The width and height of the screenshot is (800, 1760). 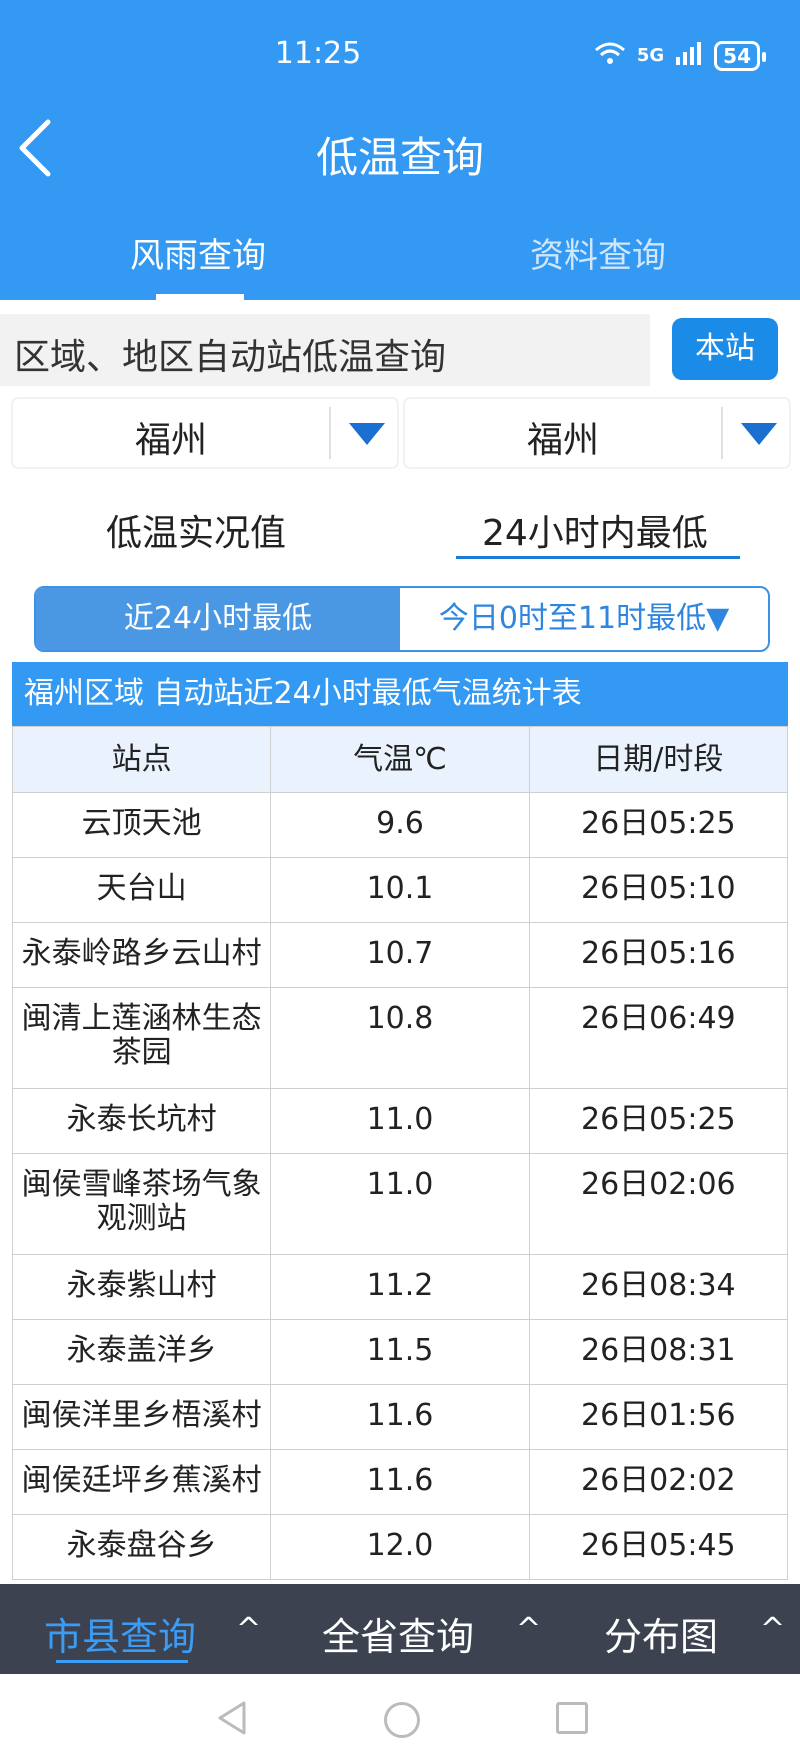 I want to click on mode-current-value: 低温实况值, so click(x=196, y=530).